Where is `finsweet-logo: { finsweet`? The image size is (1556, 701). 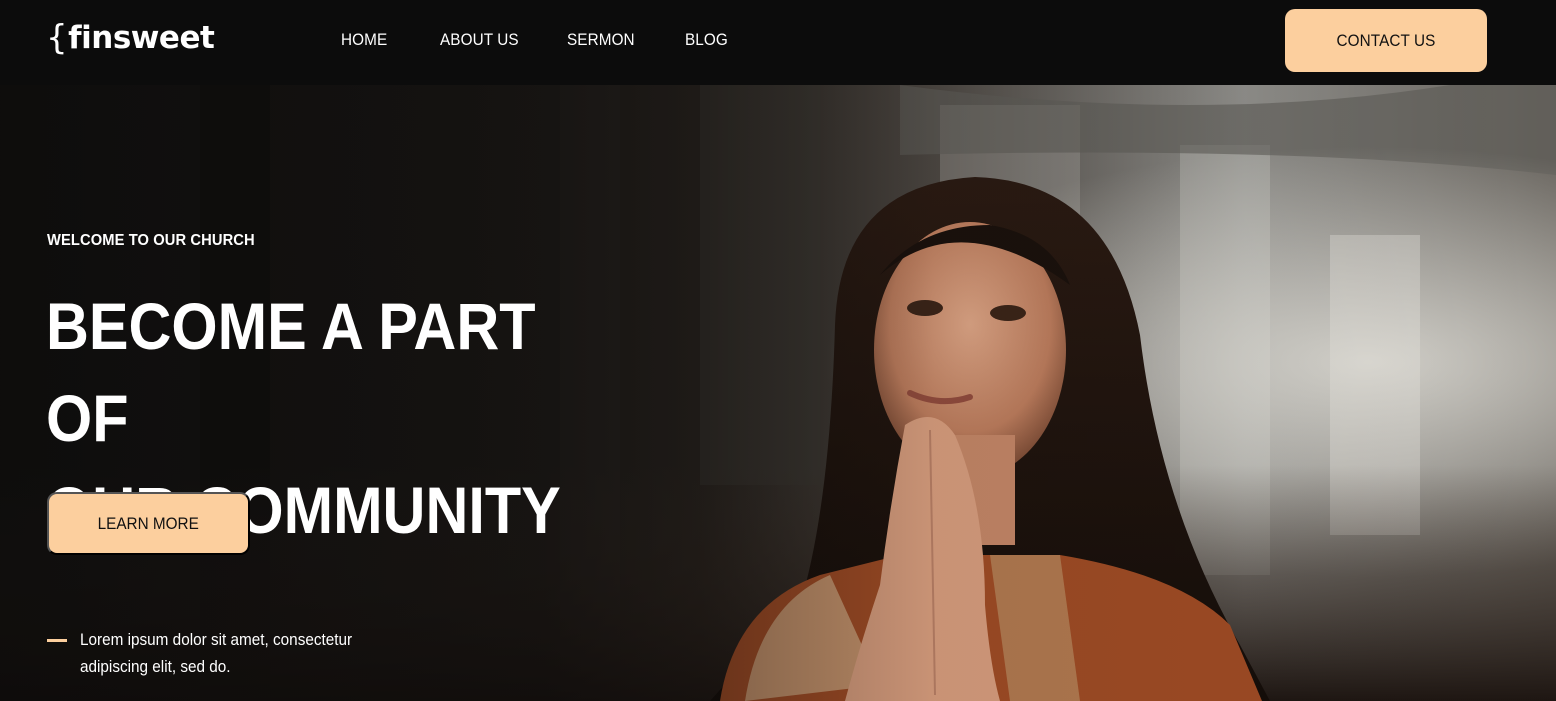
finsweet-logo: { finsweet is located at coordinates (130, 38).